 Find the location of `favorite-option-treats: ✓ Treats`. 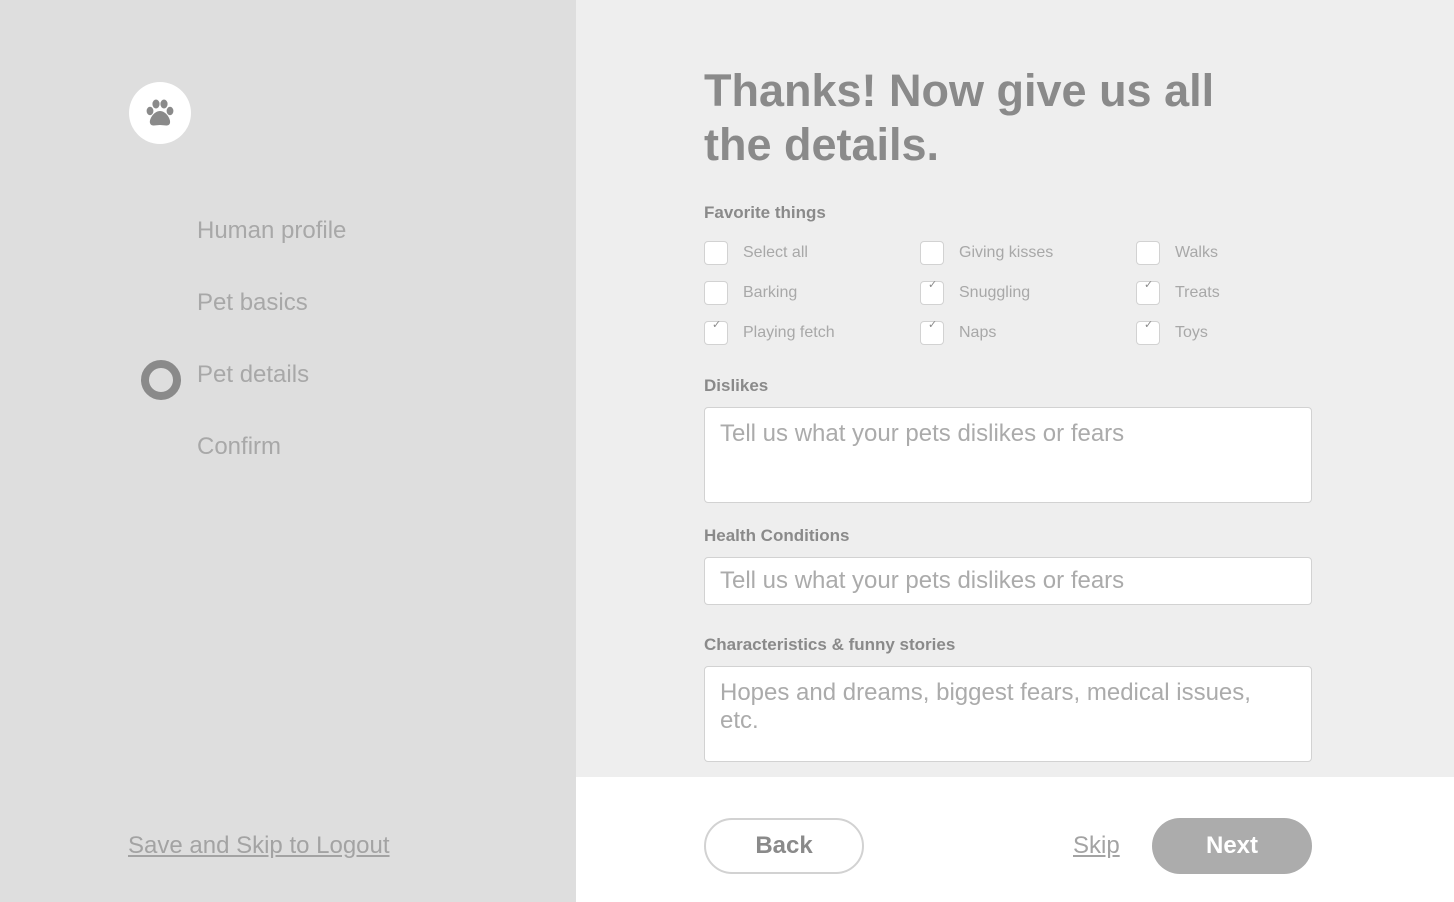

favorite-option-treats: ✓ Treats is located at coordinates (1178, 292).